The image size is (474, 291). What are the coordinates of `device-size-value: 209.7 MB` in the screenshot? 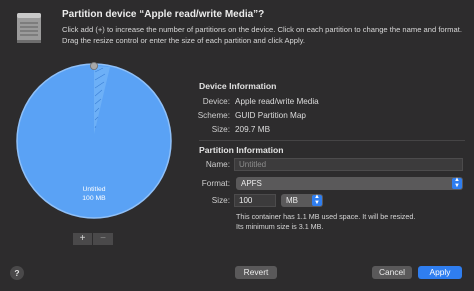 It's located at (253, 129).